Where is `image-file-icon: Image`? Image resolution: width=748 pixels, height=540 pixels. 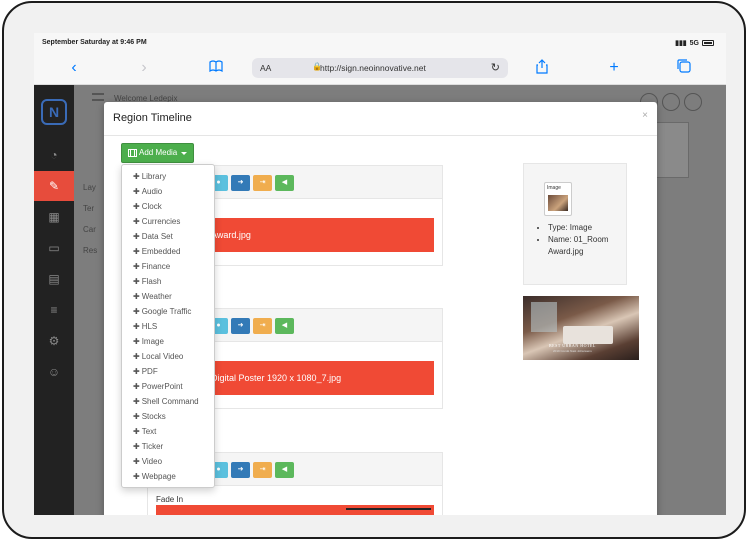
image-file-icon: Image is located at coordinates (558, 199).